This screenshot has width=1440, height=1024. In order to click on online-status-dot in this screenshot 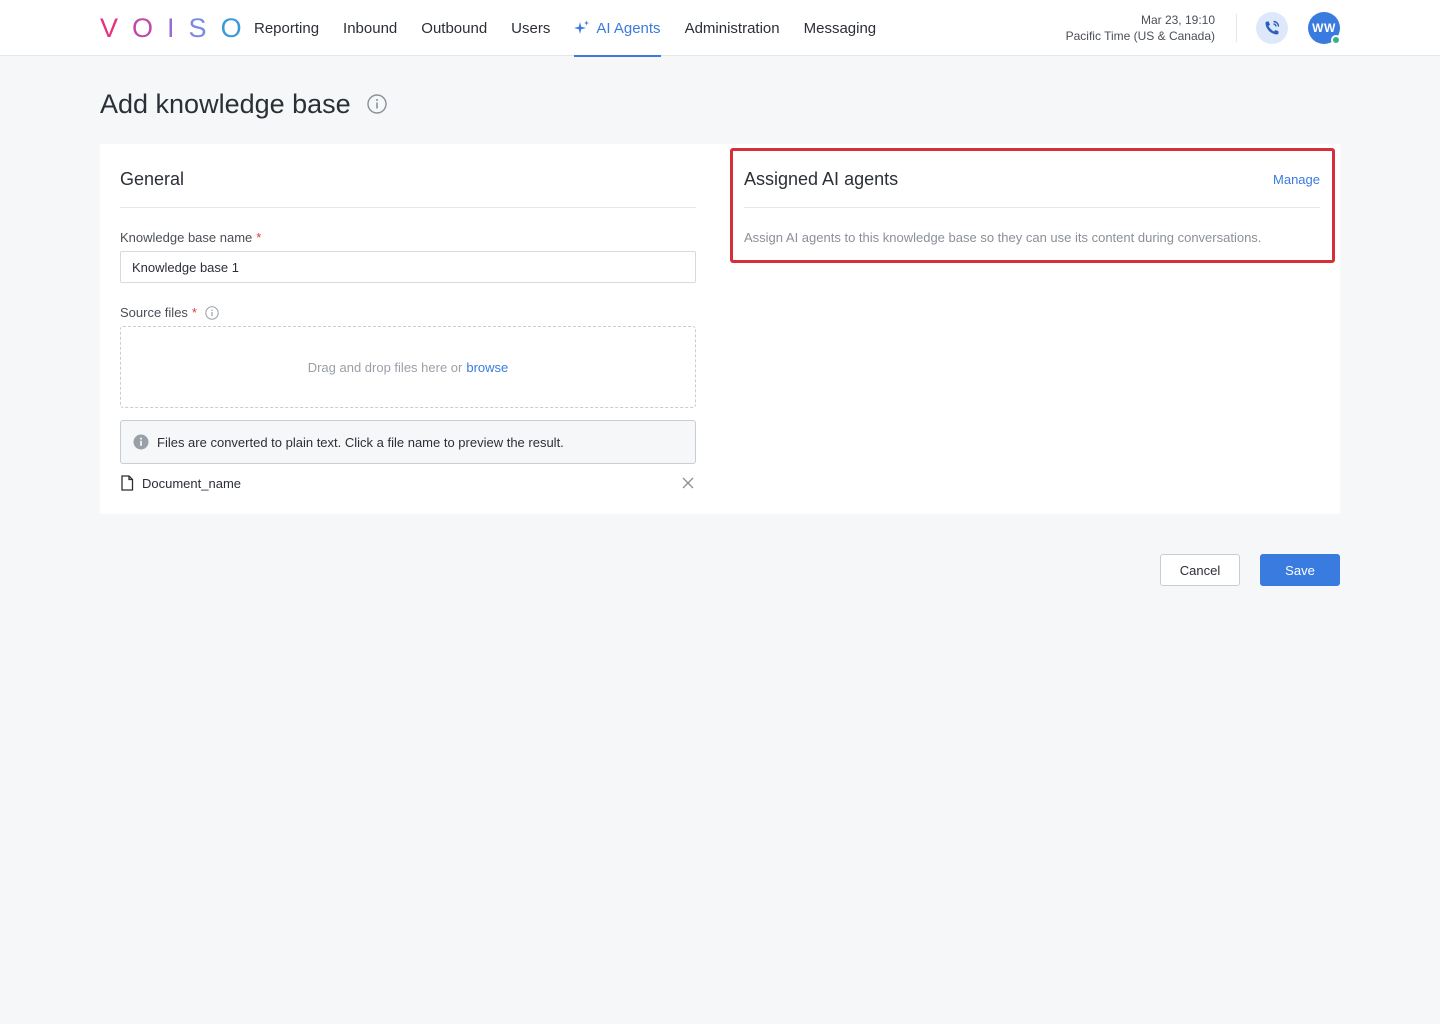, I will do `click(1336, 40)`.